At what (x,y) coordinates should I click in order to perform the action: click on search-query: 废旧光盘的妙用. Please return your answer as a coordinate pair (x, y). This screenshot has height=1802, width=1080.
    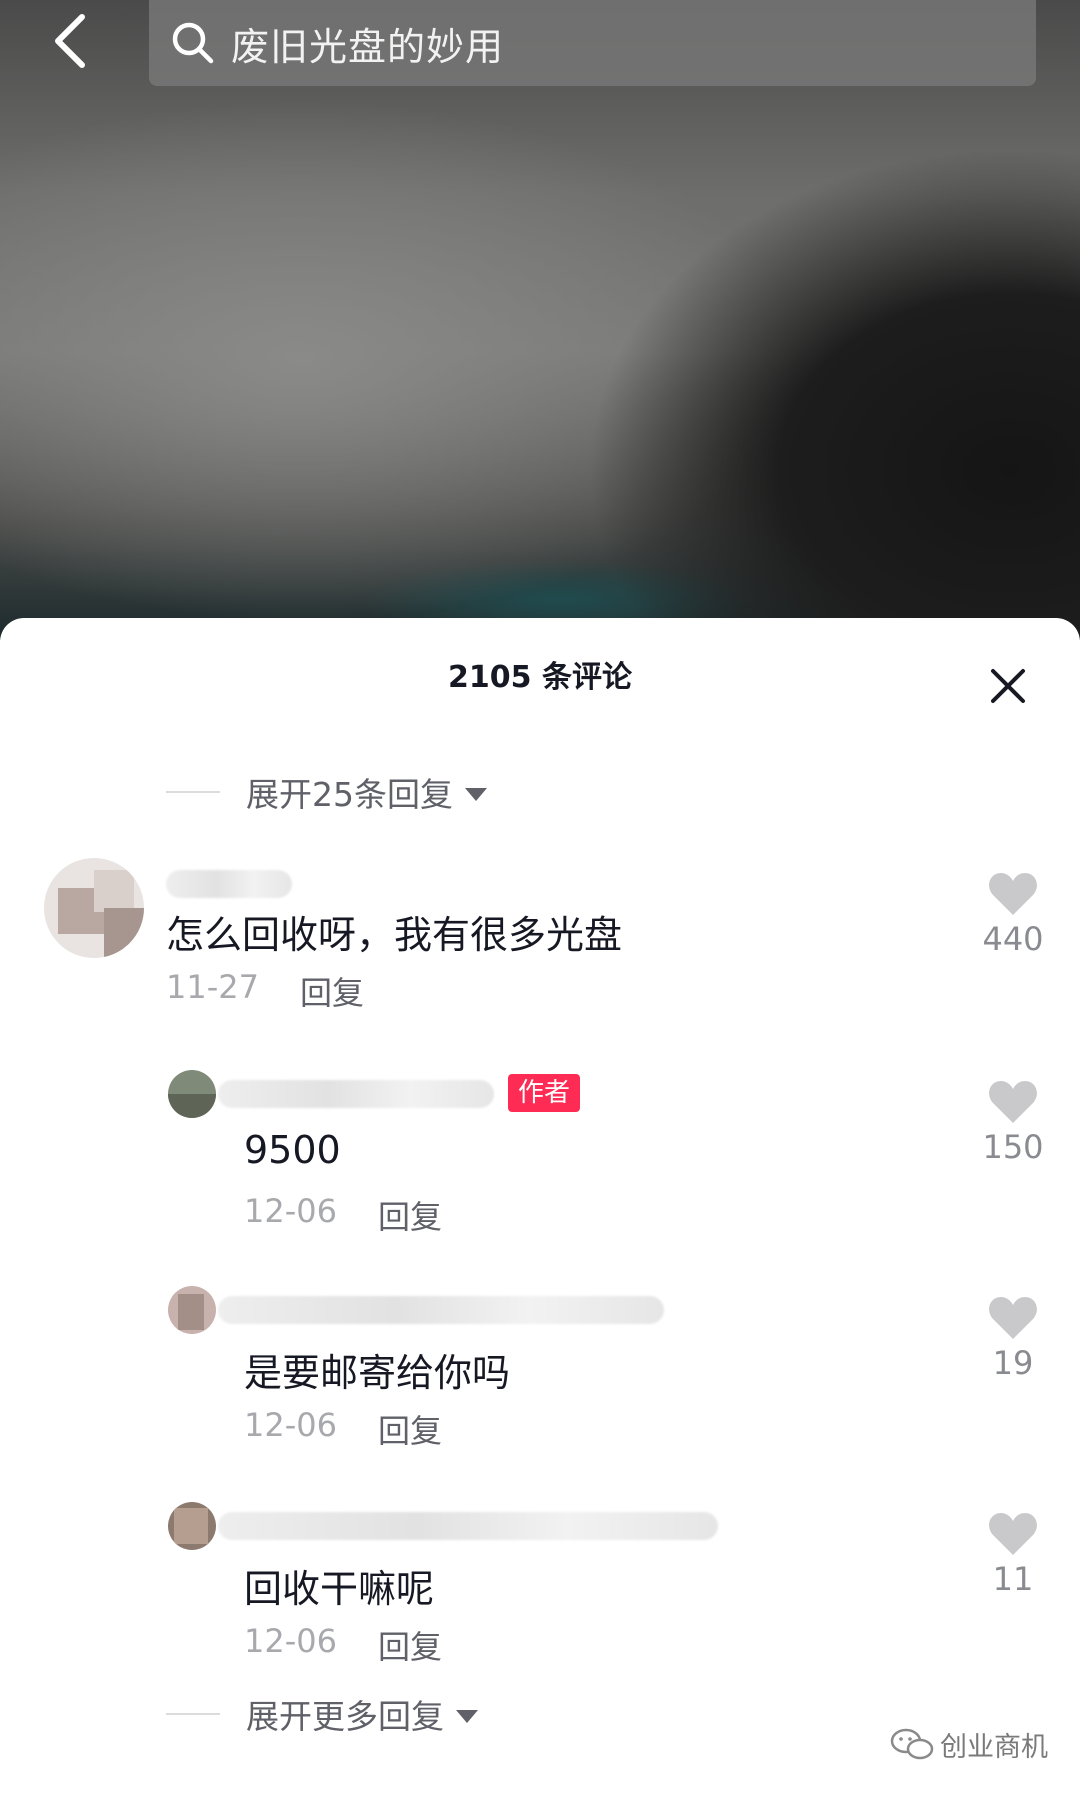
    Looking at the image, I should click on (368, 46).